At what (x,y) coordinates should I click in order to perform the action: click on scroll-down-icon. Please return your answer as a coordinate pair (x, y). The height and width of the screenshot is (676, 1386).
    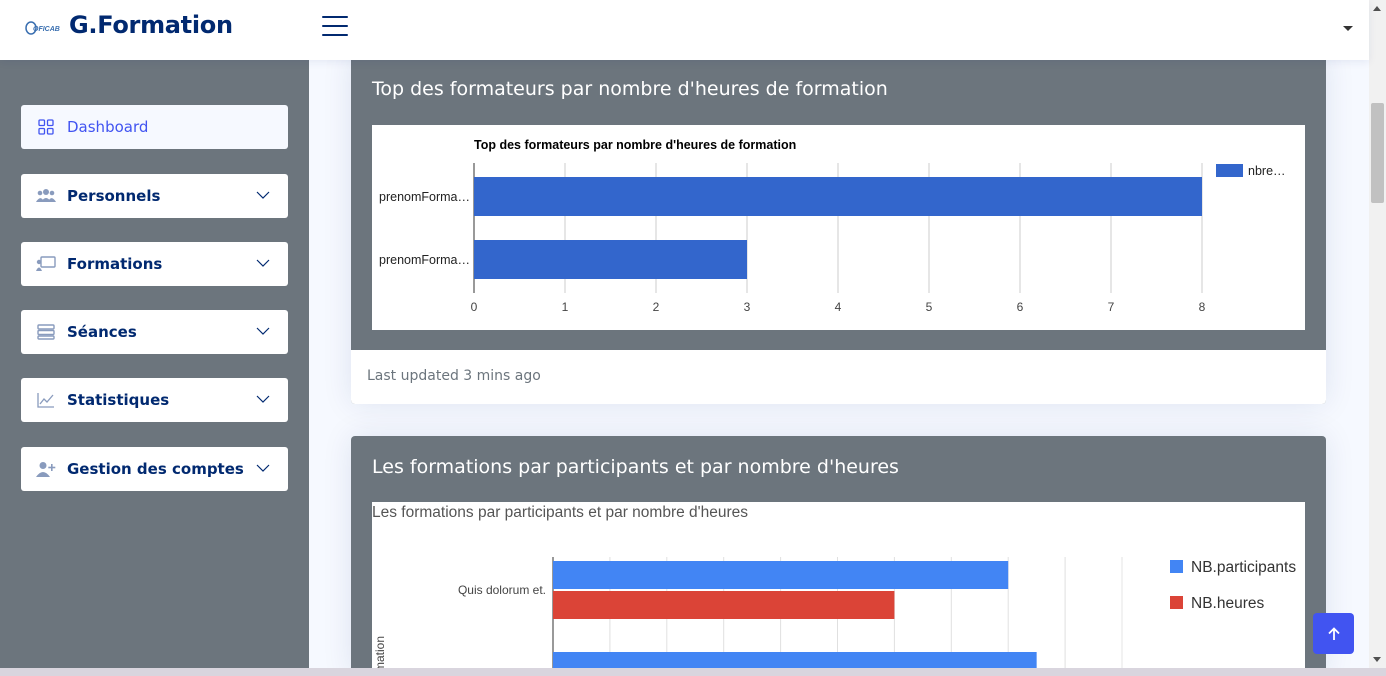
    Looking at the image, I should click on (1377, 659).